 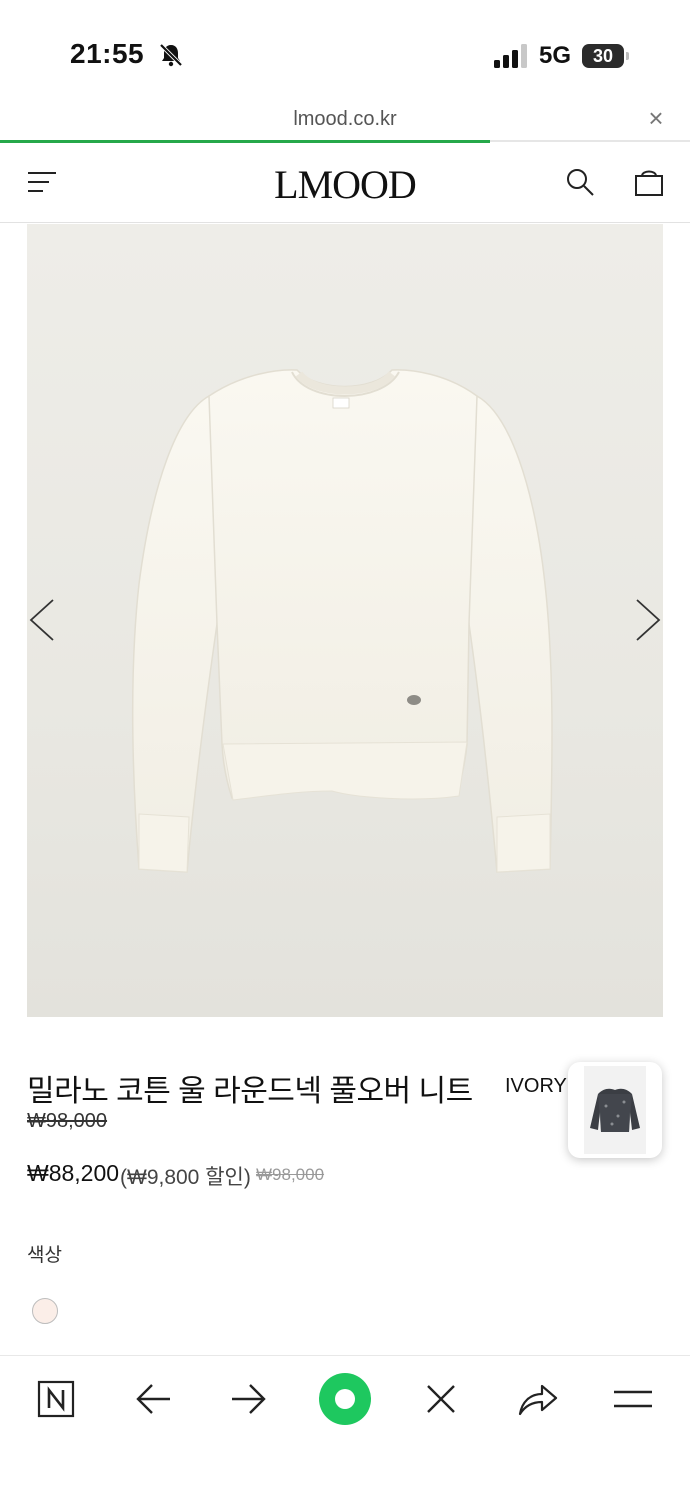 What do you see at coordinates (249, 1399) in the screenshot?
I see `forward-icon` at bounding box center [249, 1399].